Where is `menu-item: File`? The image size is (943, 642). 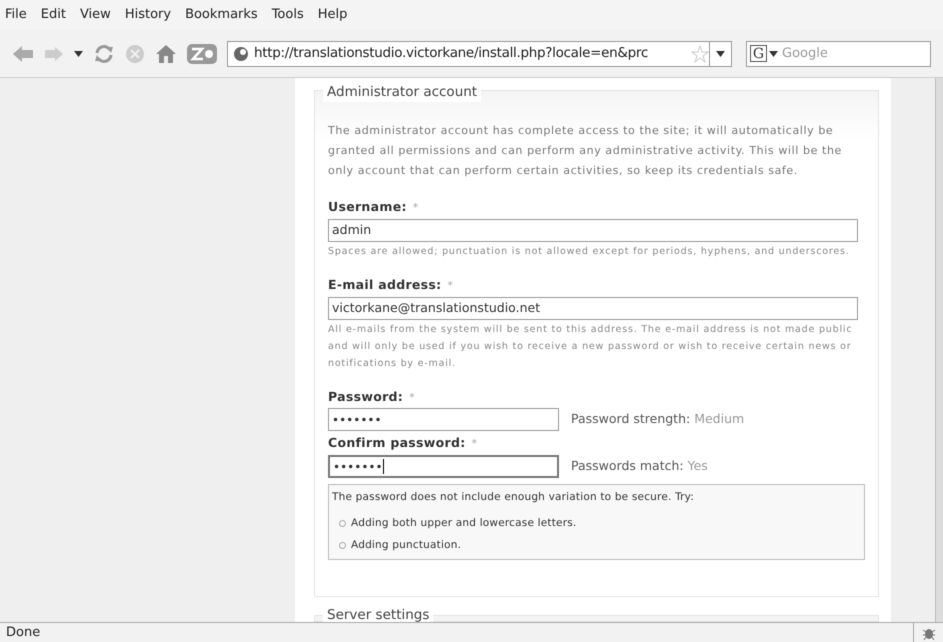
menu-item: File is located at coordinates (16, 15).